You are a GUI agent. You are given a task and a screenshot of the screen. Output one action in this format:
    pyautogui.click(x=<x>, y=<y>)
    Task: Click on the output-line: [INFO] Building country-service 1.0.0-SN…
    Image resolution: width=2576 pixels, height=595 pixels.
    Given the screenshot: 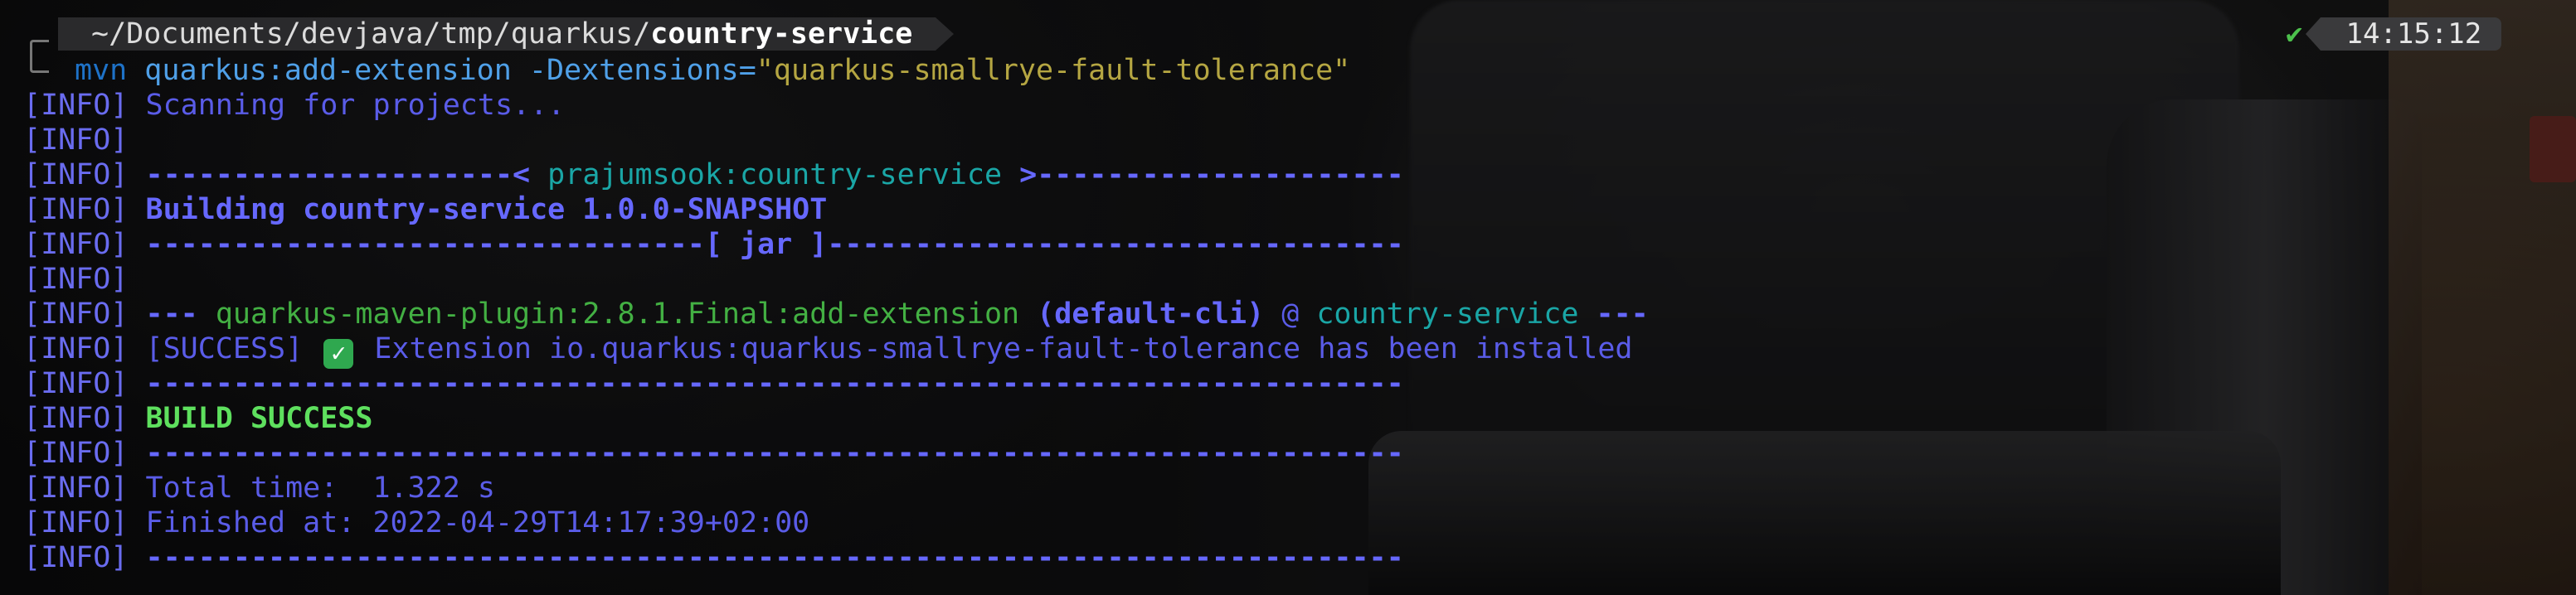 What is the action you would take?
    pyautogui.click(x=425, y=209)
    